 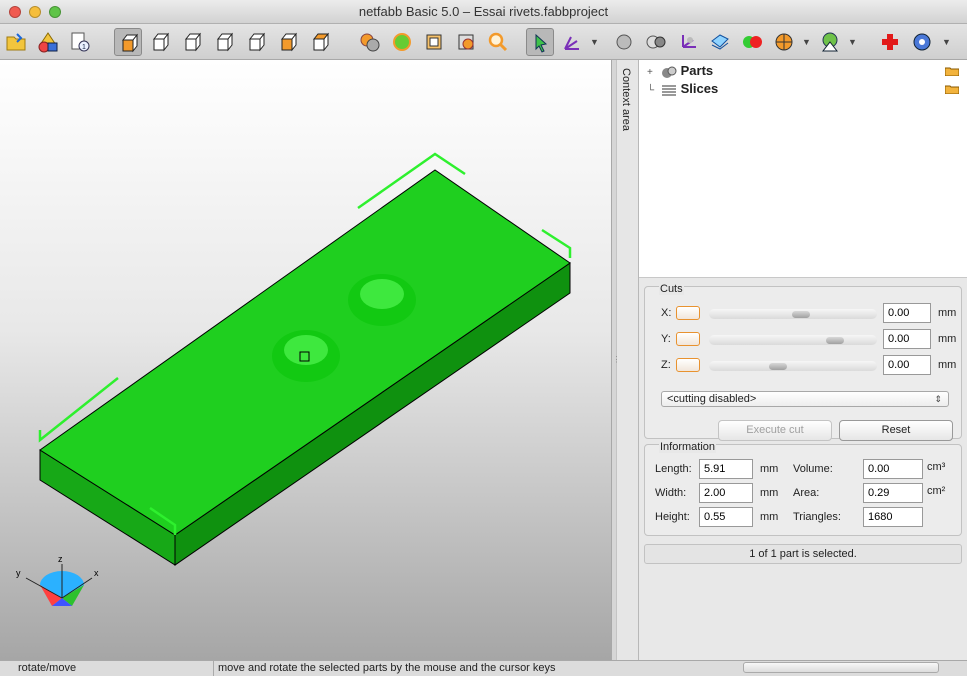 I want to click on cut-z-field, so click(x=907, y=365).